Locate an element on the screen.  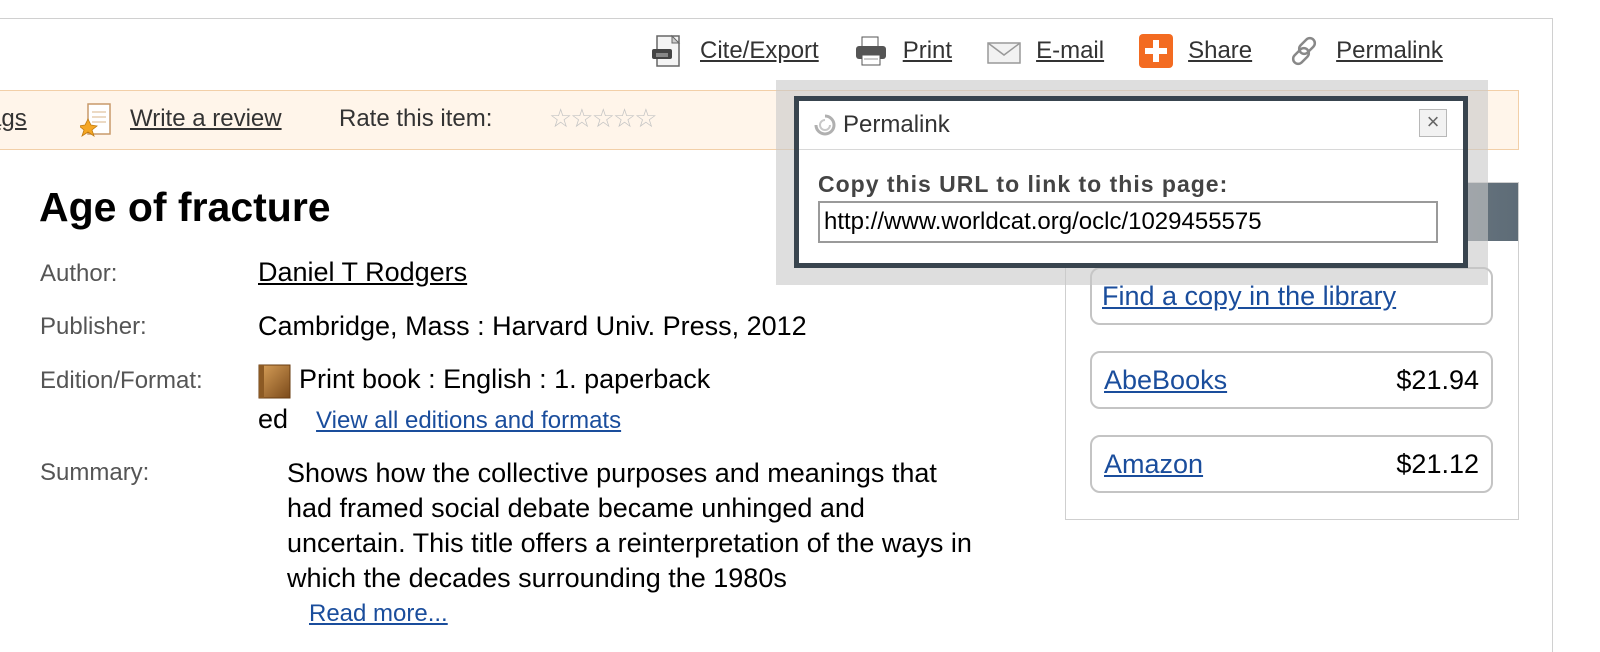
permalink-link: Permalink is located at coordinates (1389, 51).